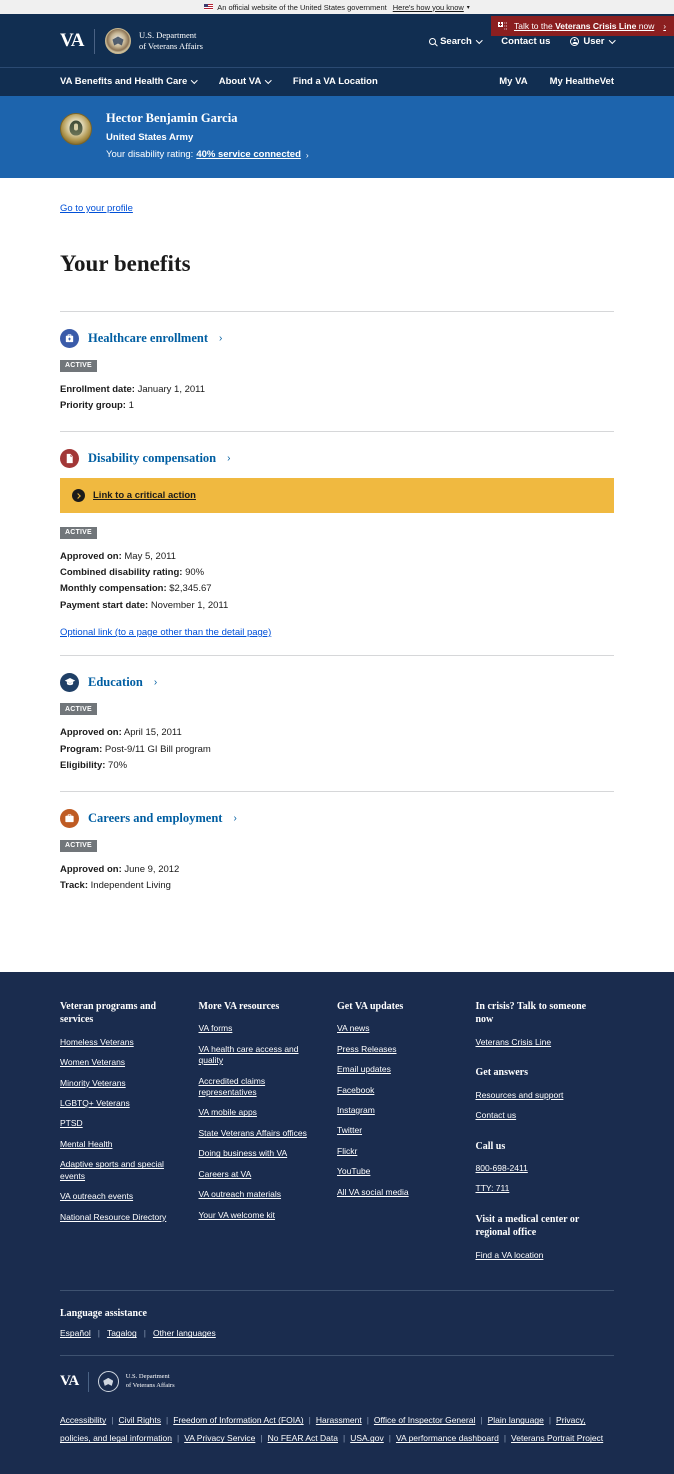 The width and height of the screenshot is (674, 1474). Describe the element at coordinates (337, 733) in the screenshot. I see `detail-row: Approved on: April 15, 2011` at that location.